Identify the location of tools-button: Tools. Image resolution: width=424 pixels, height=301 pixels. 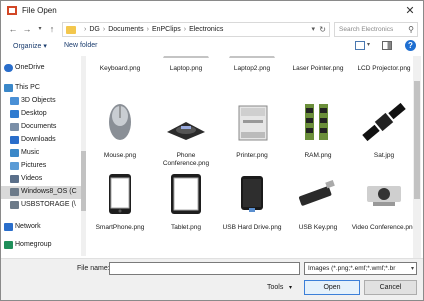
(275, 287).